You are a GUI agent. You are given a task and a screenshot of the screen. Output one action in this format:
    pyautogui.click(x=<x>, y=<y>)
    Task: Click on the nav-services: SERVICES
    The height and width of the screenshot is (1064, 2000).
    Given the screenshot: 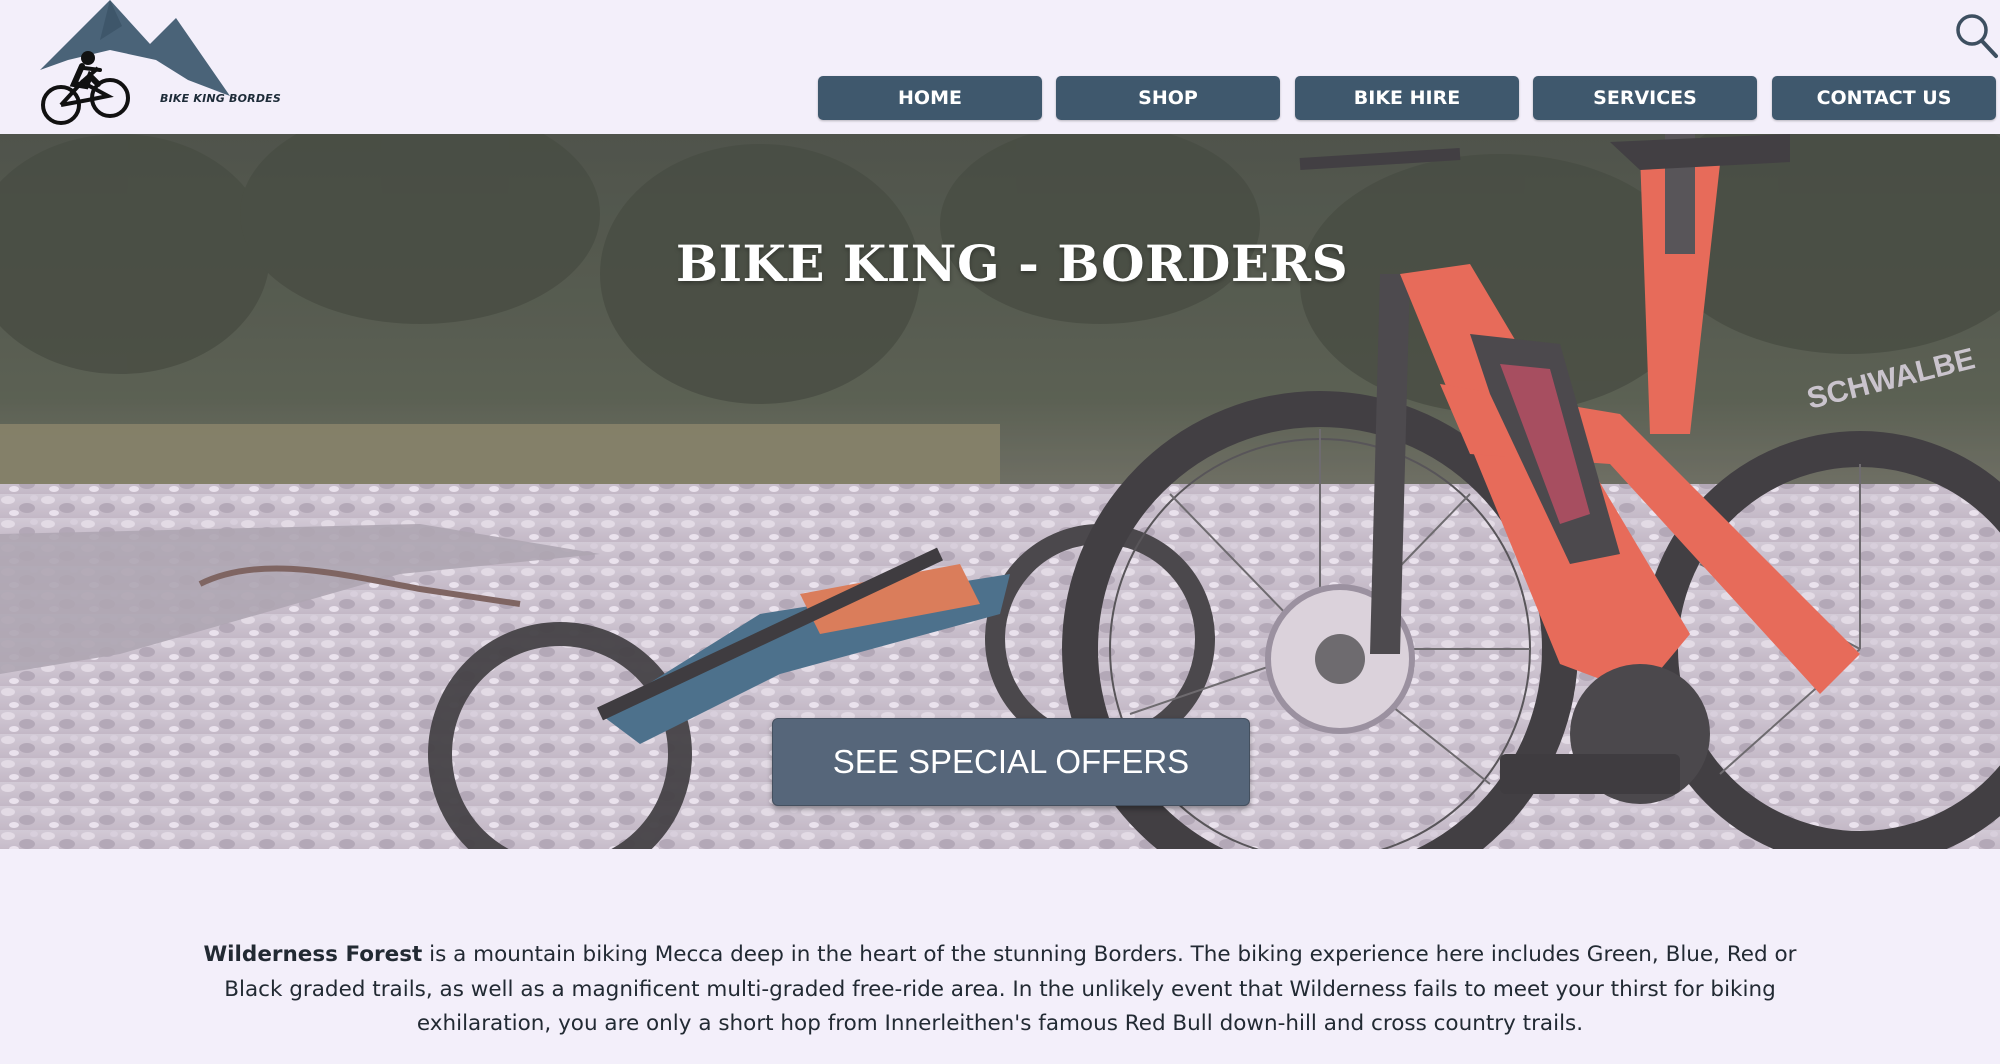 What is the action you would take?
    pyautogui.click(x=1645, y=98)
    